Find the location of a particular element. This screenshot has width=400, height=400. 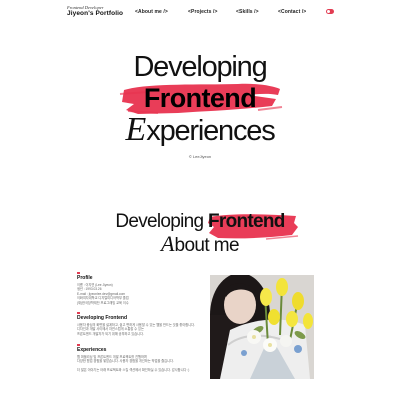

hero-credit: © LeeJiyeon is located at coordinates (200, 156).